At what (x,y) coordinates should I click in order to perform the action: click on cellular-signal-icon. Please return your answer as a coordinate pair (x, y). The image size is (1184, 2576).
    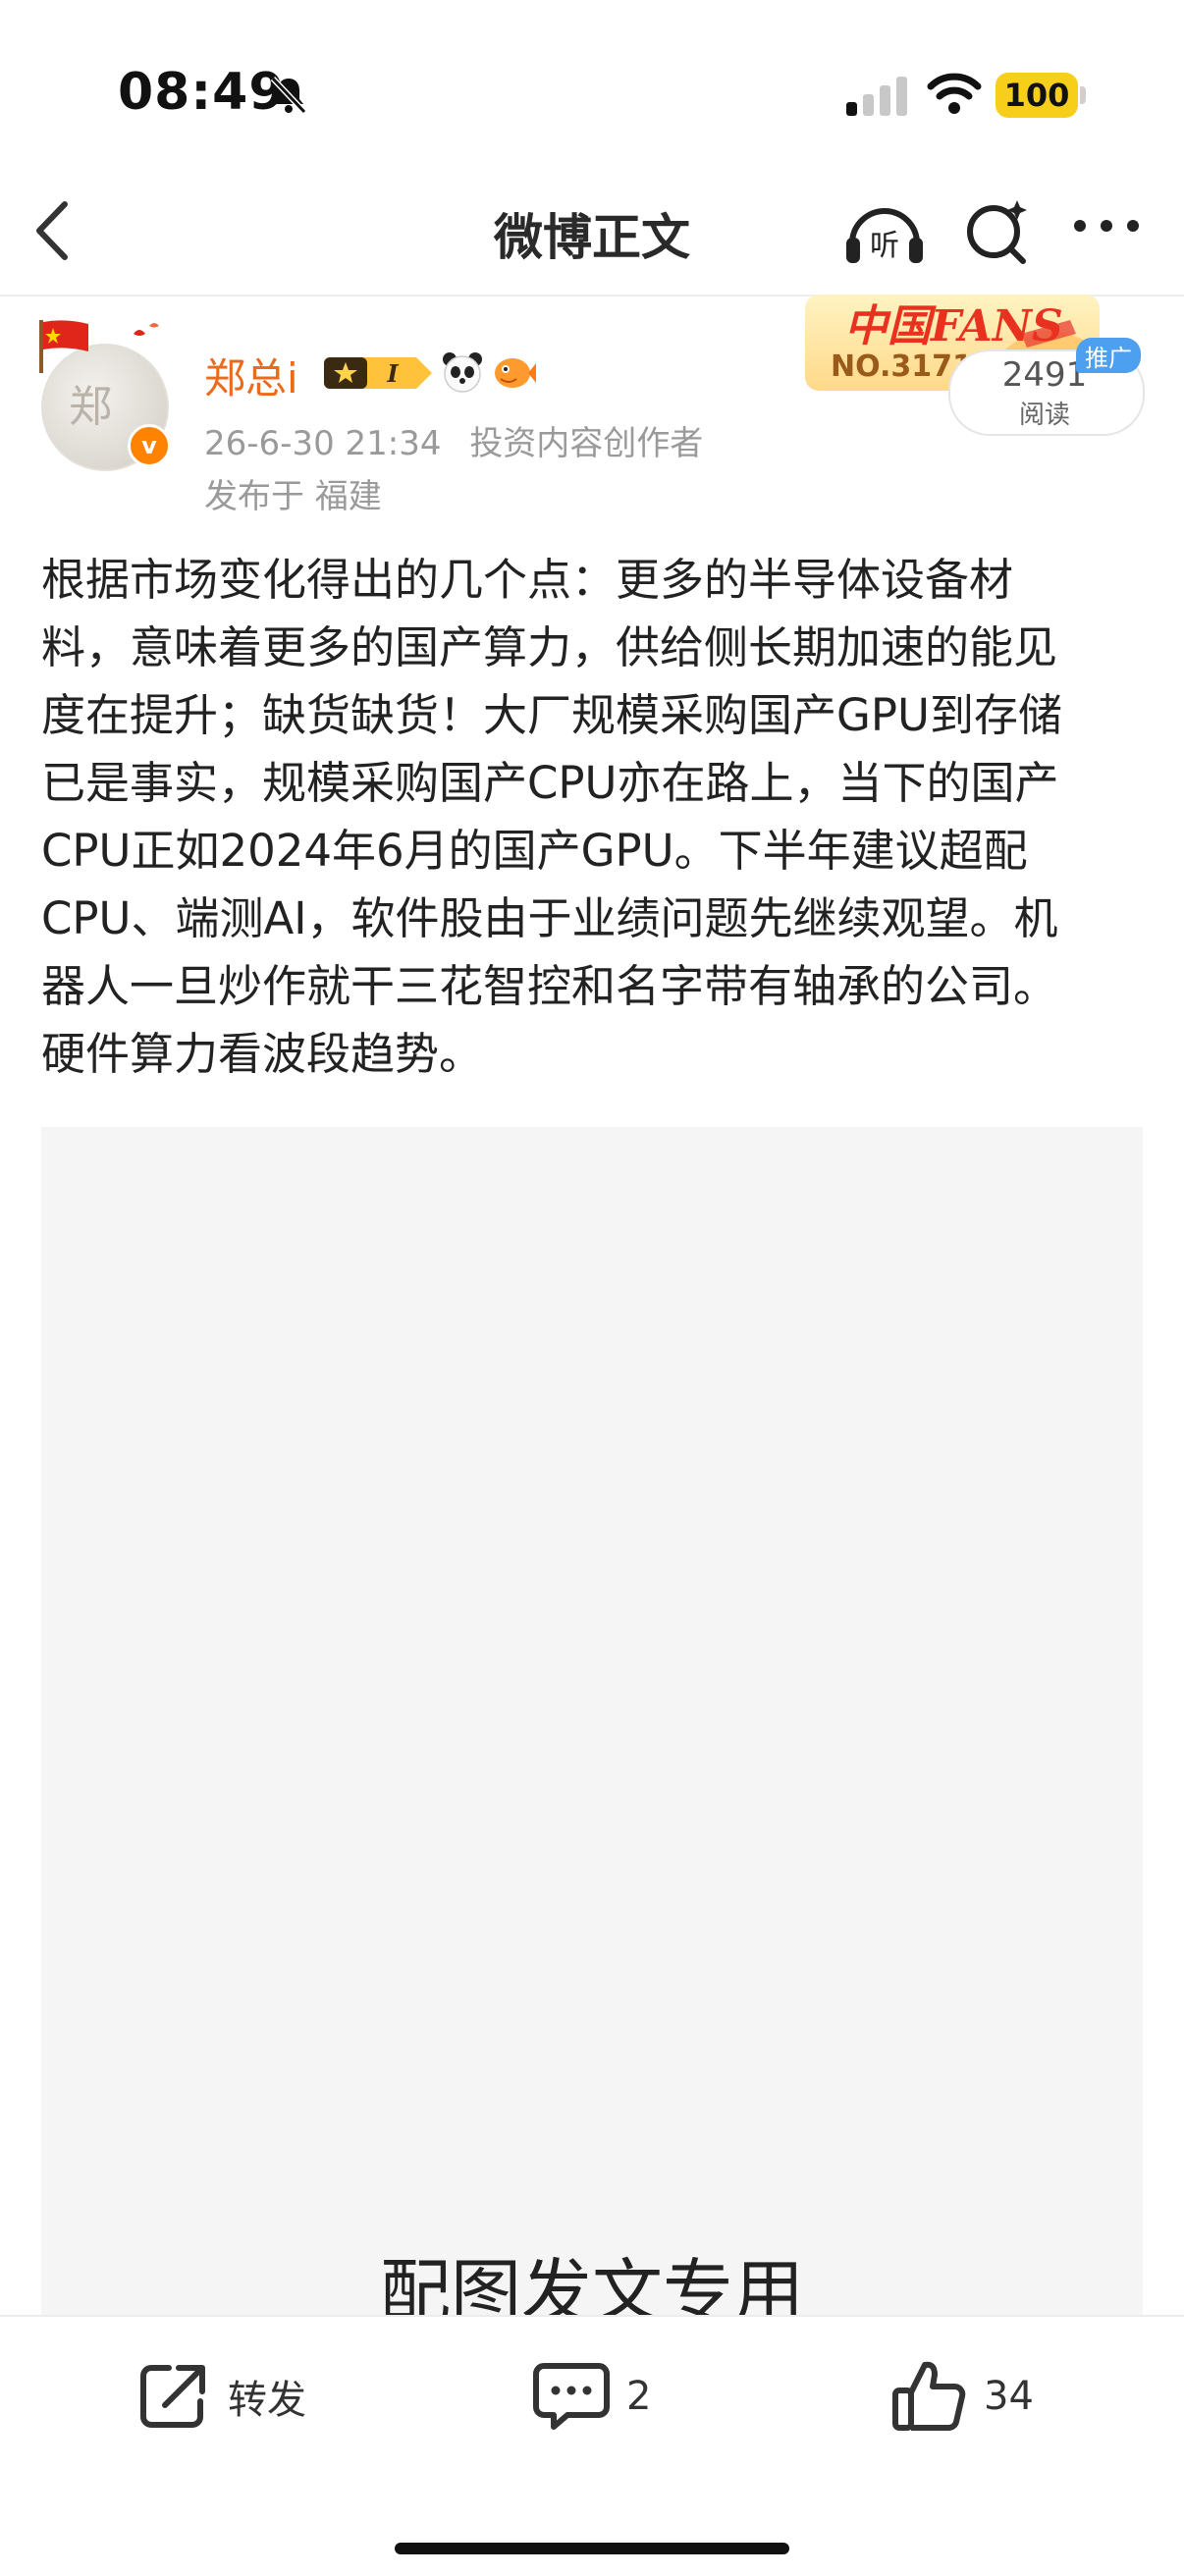
    Looking at the image, I should click on (877, 98).